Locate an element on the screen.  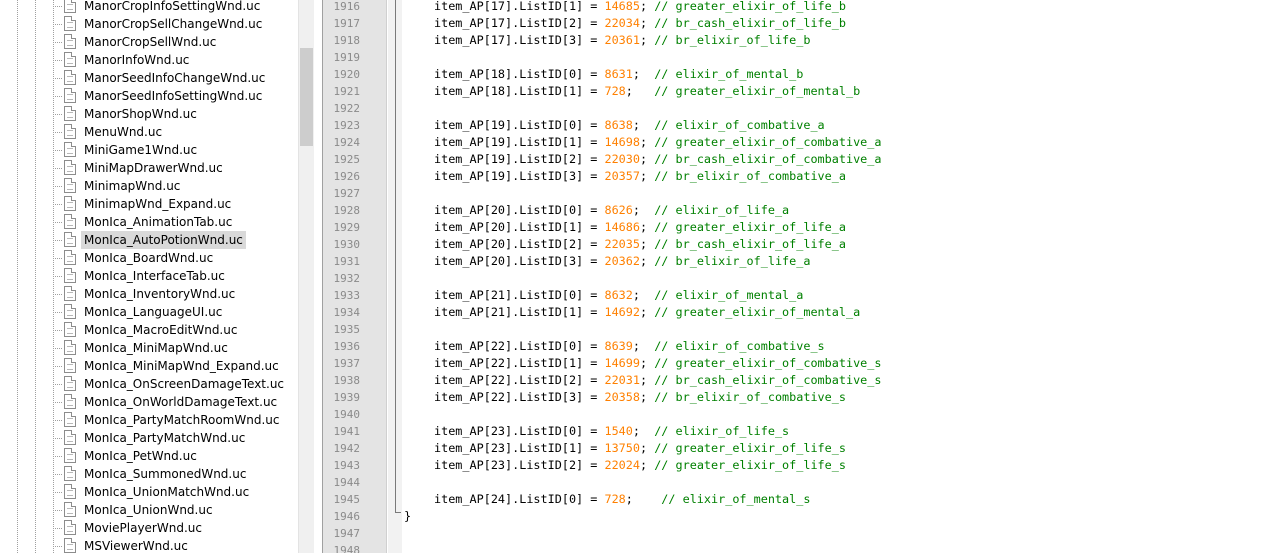
file-tree-item: MiniMapDrawerWnd.uc is located at coordinates (149, 168).